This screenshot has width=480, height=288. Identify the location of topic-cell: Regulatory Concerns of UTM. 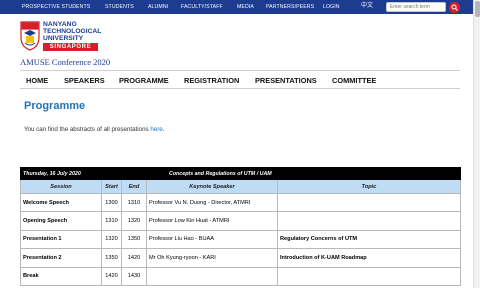
(369, 239).